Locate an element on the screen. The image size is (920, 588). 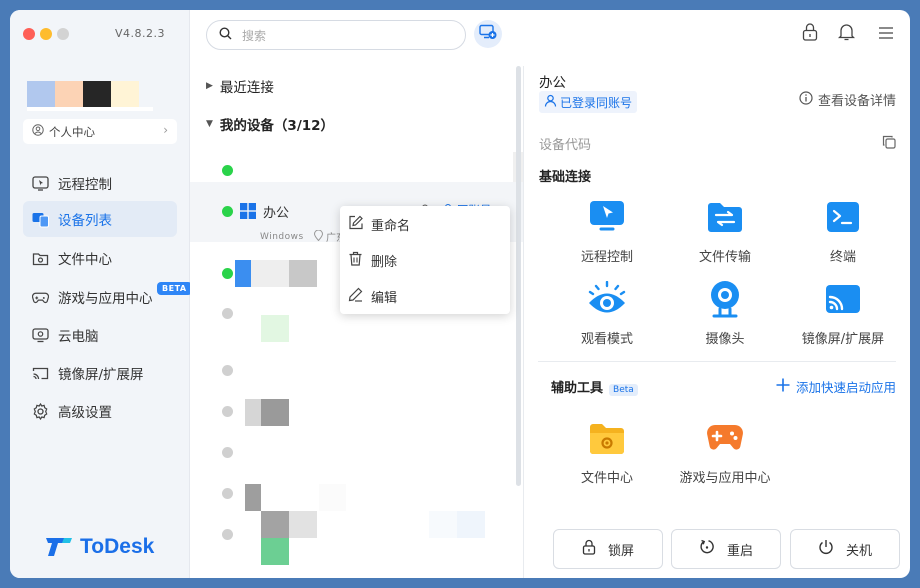
remote-control-feature: 远程控制 is located at coordinates (607, 231).